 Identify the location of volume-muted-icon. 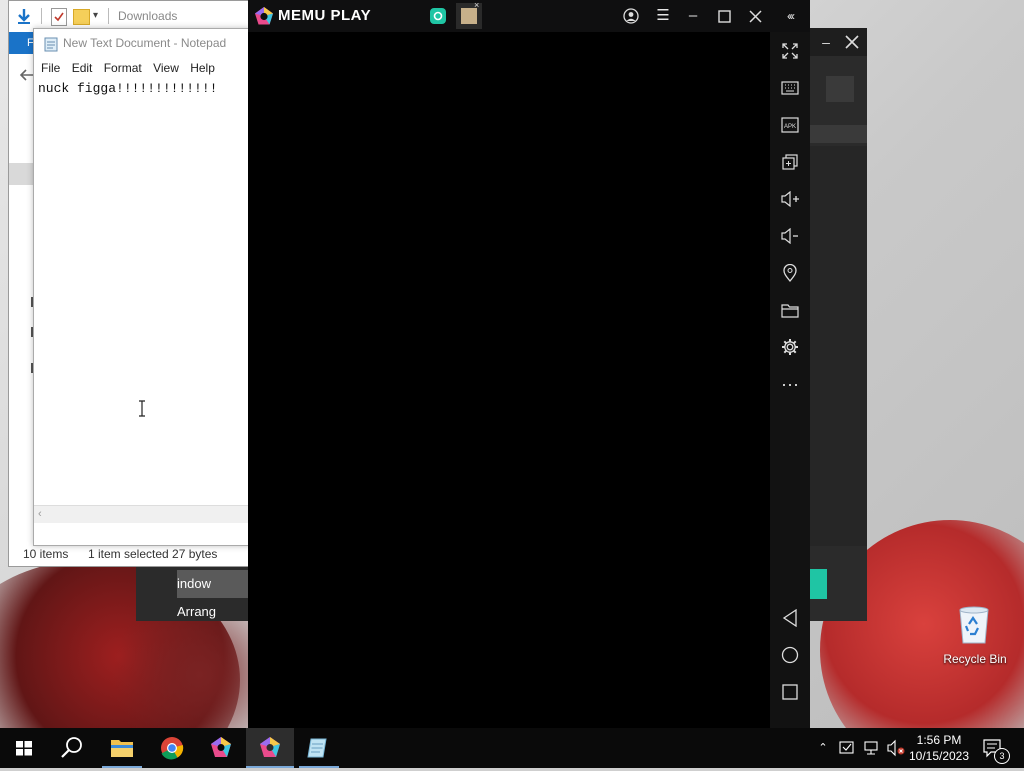
(896, 748).